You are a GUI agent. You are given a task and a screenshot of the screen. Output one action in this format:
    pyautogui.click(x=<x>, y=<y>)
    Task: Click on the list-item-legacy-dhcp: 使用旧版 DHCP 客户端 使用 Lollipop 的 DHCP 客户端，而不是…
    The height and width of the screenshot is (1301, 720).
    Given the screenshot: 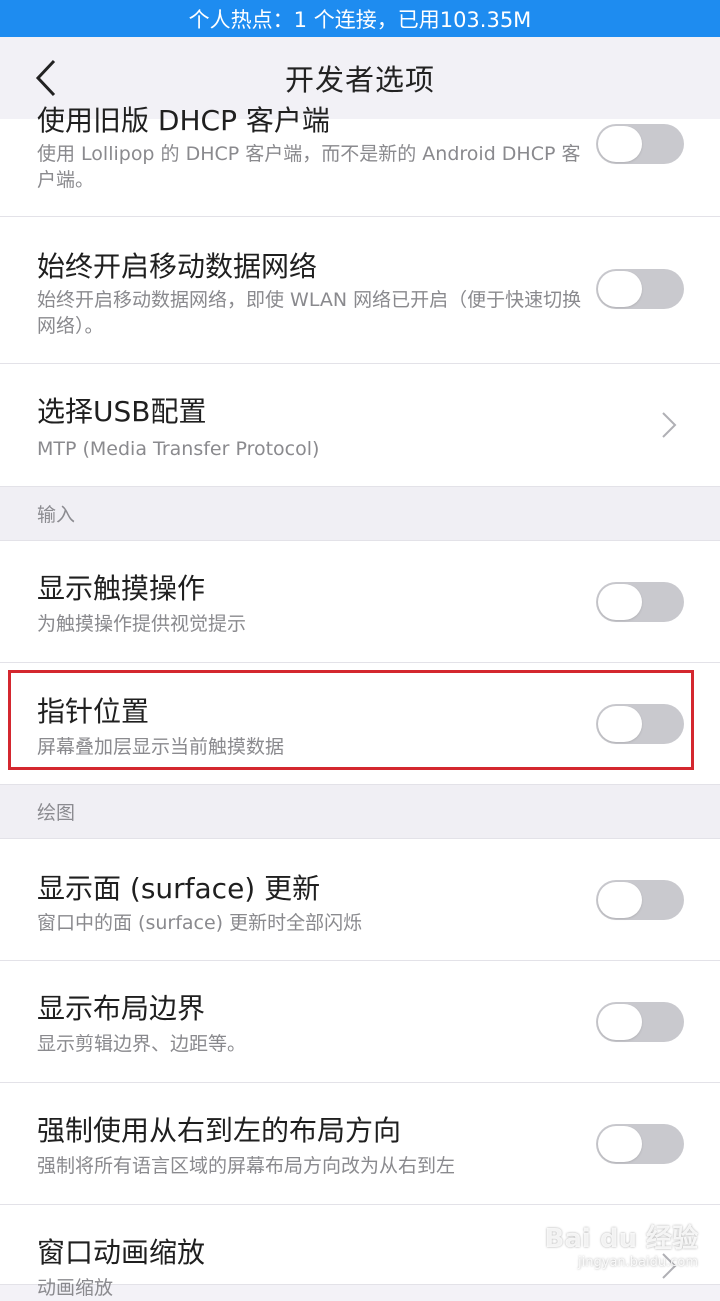 What is the action you would take?
    pyautogui.click(x=360, y=160)
    